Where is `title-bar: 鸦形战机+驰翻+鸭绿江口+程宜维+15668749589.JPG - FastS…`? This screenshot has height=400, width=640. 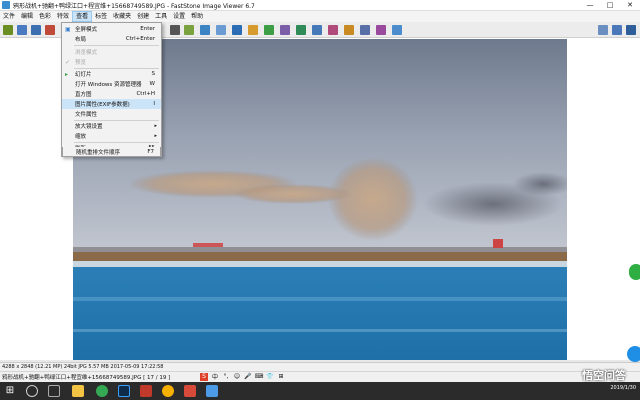
title-bar: 鸦形战机+驰翻+鸭绿江口+程宜维+15668749589.JPG - FastS… is located at coordinates (320, 5).